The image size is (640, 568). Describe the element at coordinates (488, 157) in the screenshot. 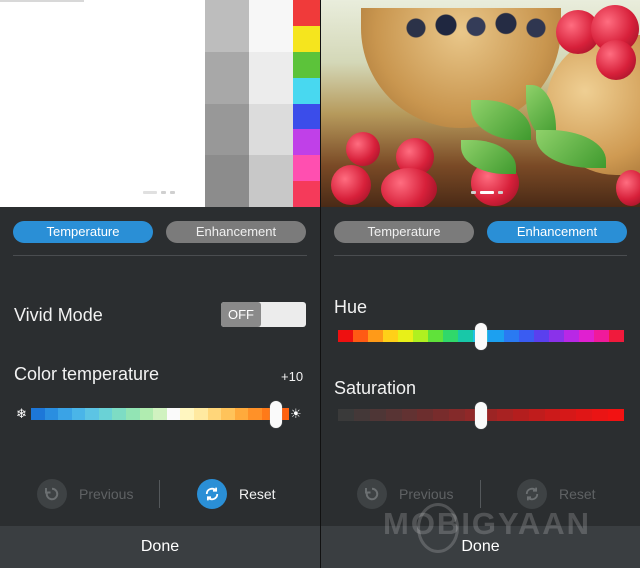

I see `mint-leaf-image-part` at that location.